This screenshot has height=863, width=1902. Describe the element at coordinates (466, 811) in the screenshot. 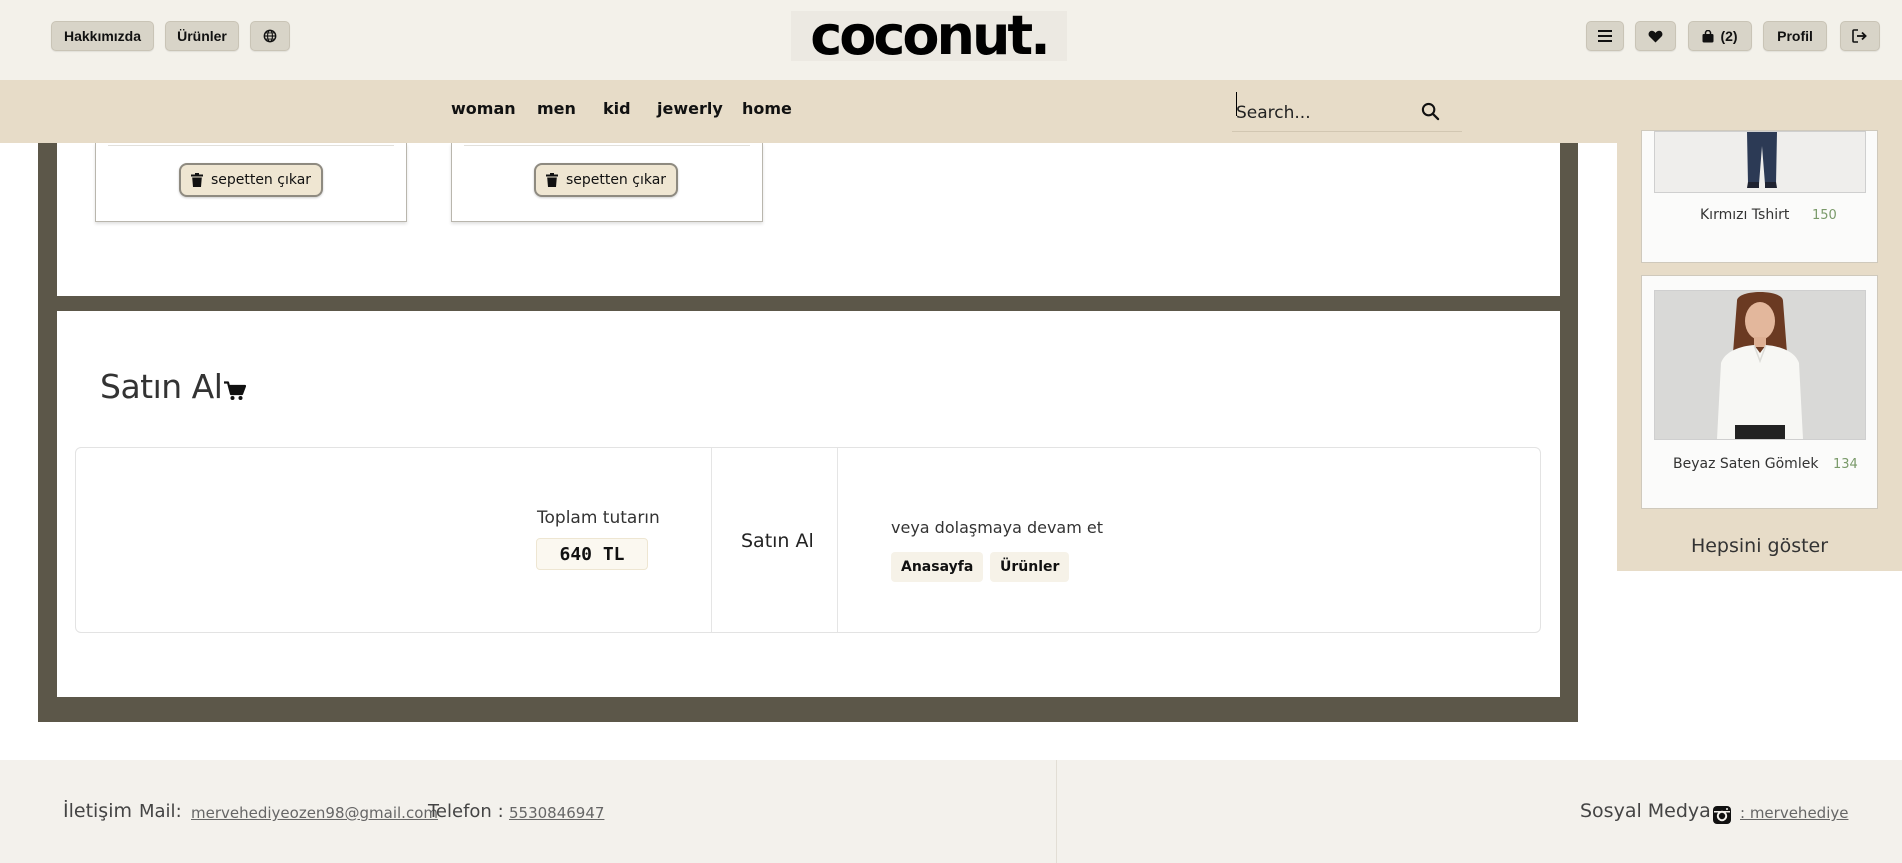

I see `phone-label: Telefon :` at that location.